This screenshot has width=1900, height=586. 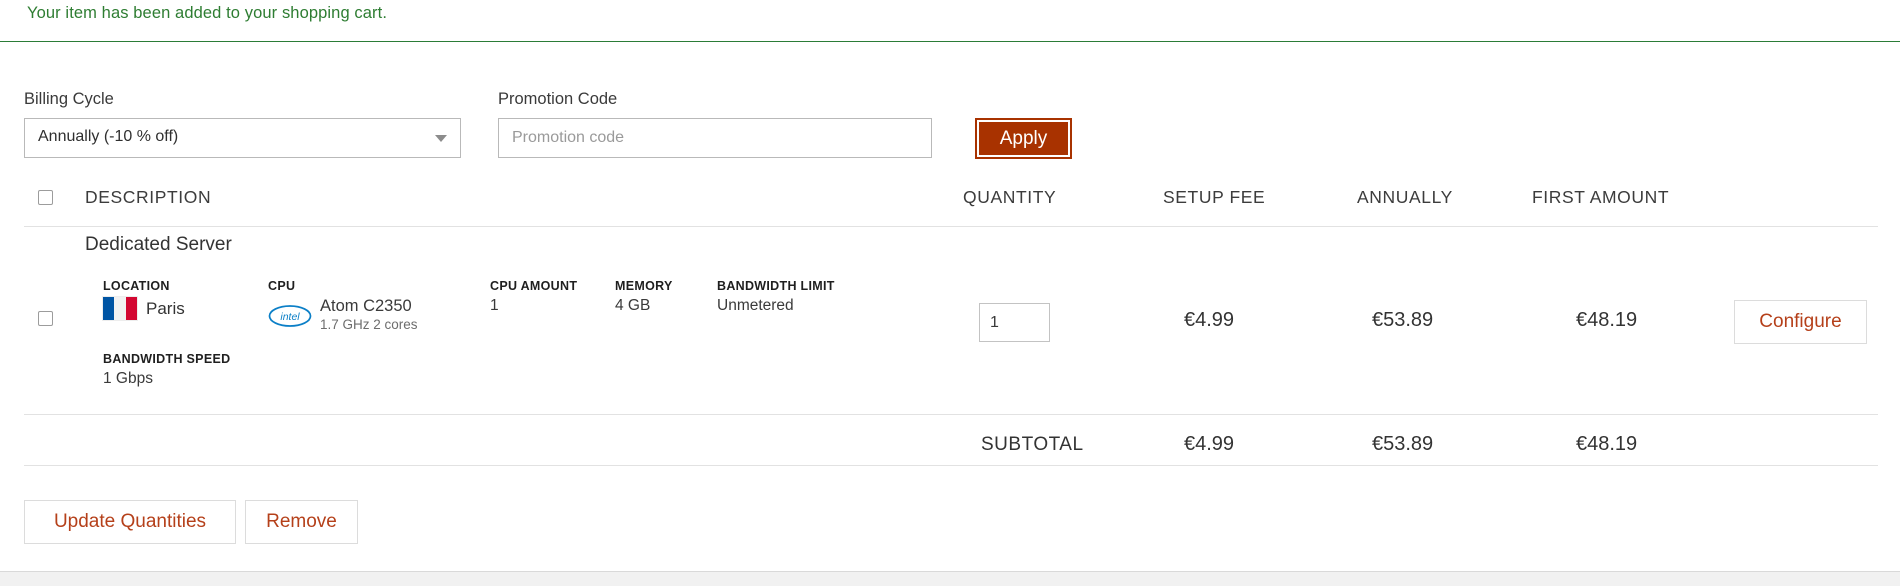 I want to click on france-flag-icon, so click(x=120, y=308).